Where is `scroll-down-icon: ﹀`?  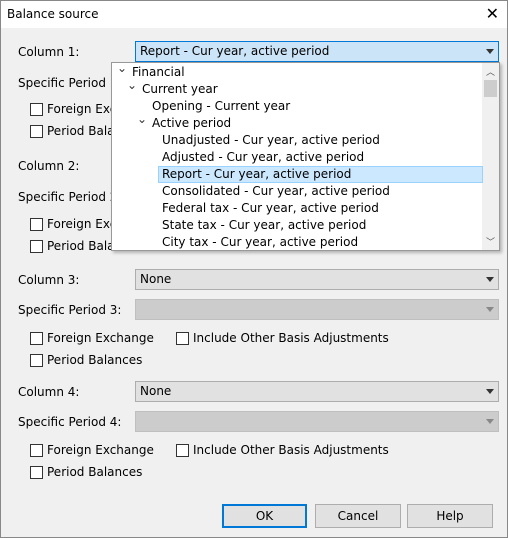 scroll-down-icon: ﹀ is located at coordinates (490, 241).